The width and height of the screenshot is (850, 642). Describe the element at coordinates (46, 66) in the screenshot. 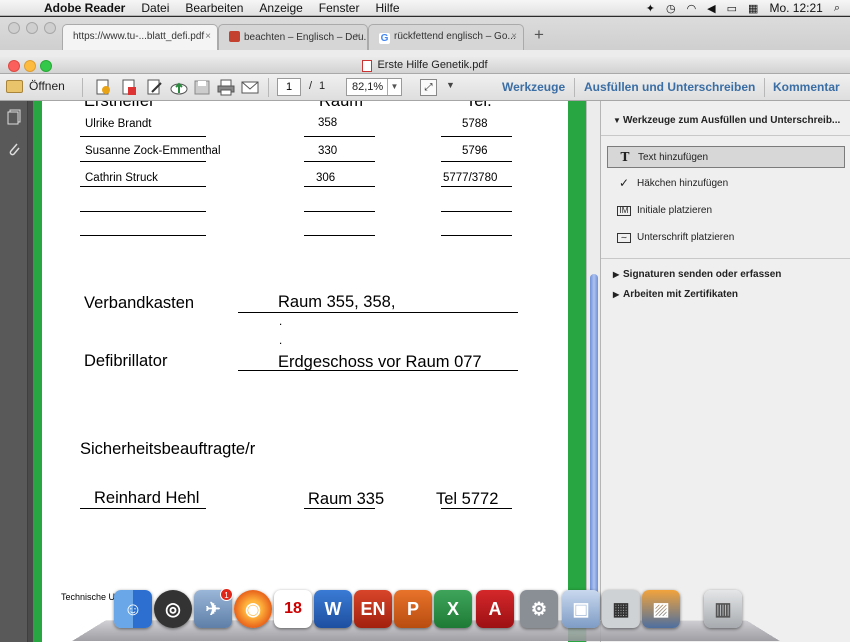

I see `window-zoom-icon` at that location.